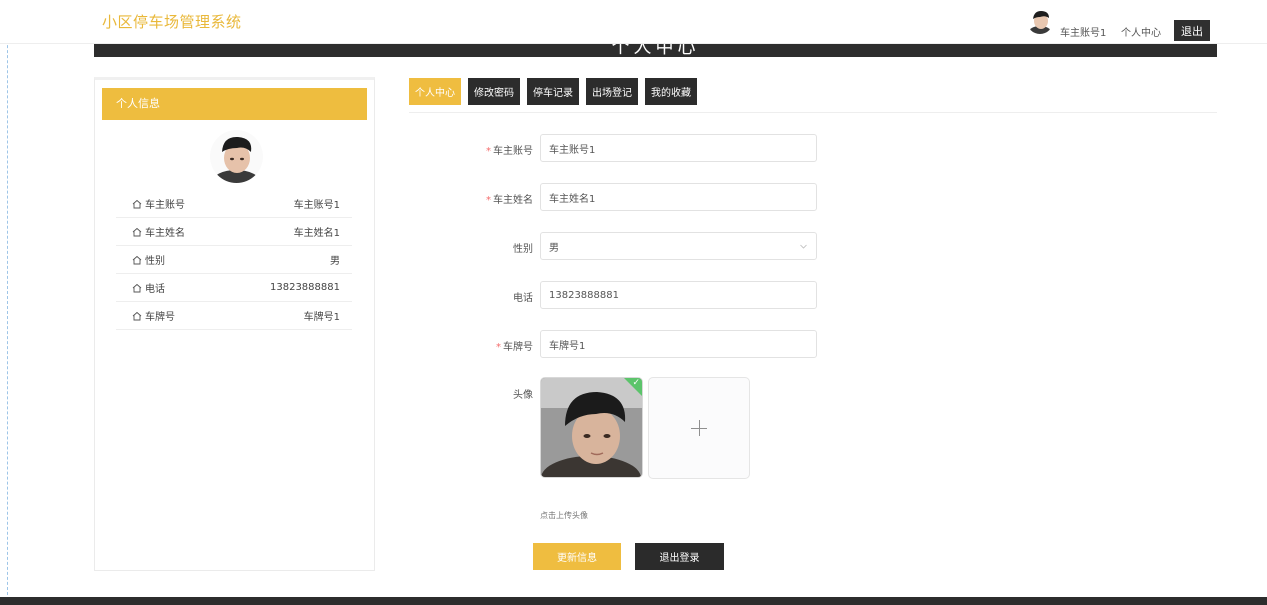  Describe the element at coordinates (564, 515) in the screenshot. I see `upload-hint: 点击上传头像` at that location.